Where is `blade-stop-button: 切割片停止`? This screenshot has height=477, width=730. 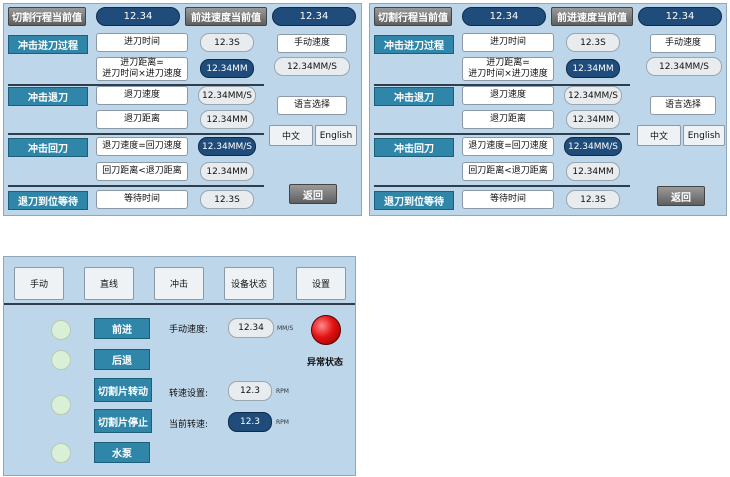
blade-stop-button: 切割片停止 is located at coordinates (123, 421).